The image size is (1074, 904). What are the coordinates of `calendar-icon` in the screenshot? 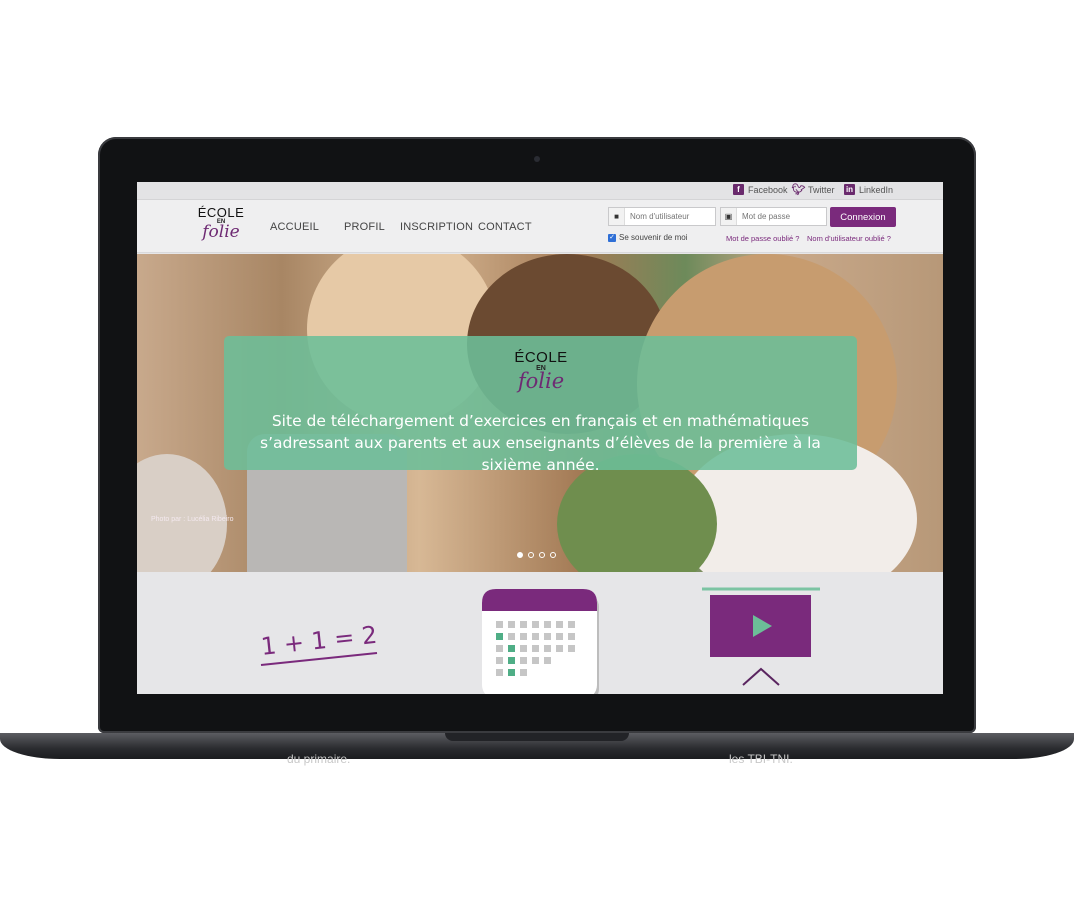 It's located at (540, 641).